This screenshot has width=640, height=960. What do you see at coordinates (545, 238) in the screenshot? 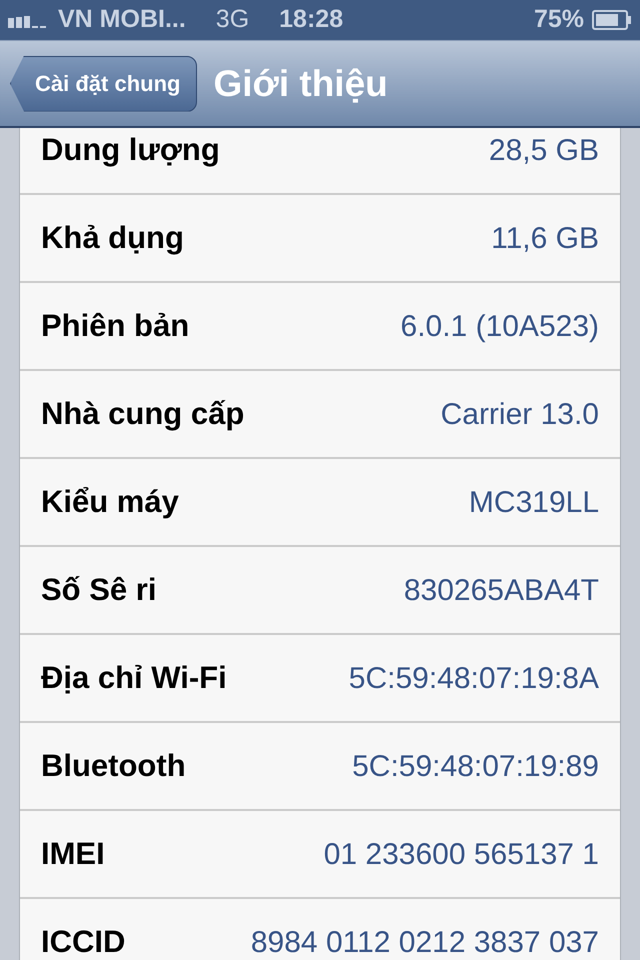
I see `row-value: 11,6 GB` at bounding box center [545, 238].